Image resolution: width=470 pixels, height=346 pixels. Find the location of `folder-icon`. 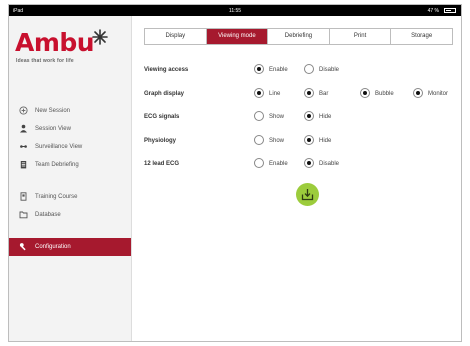

folder-icon is located at coordinates (23, 215).